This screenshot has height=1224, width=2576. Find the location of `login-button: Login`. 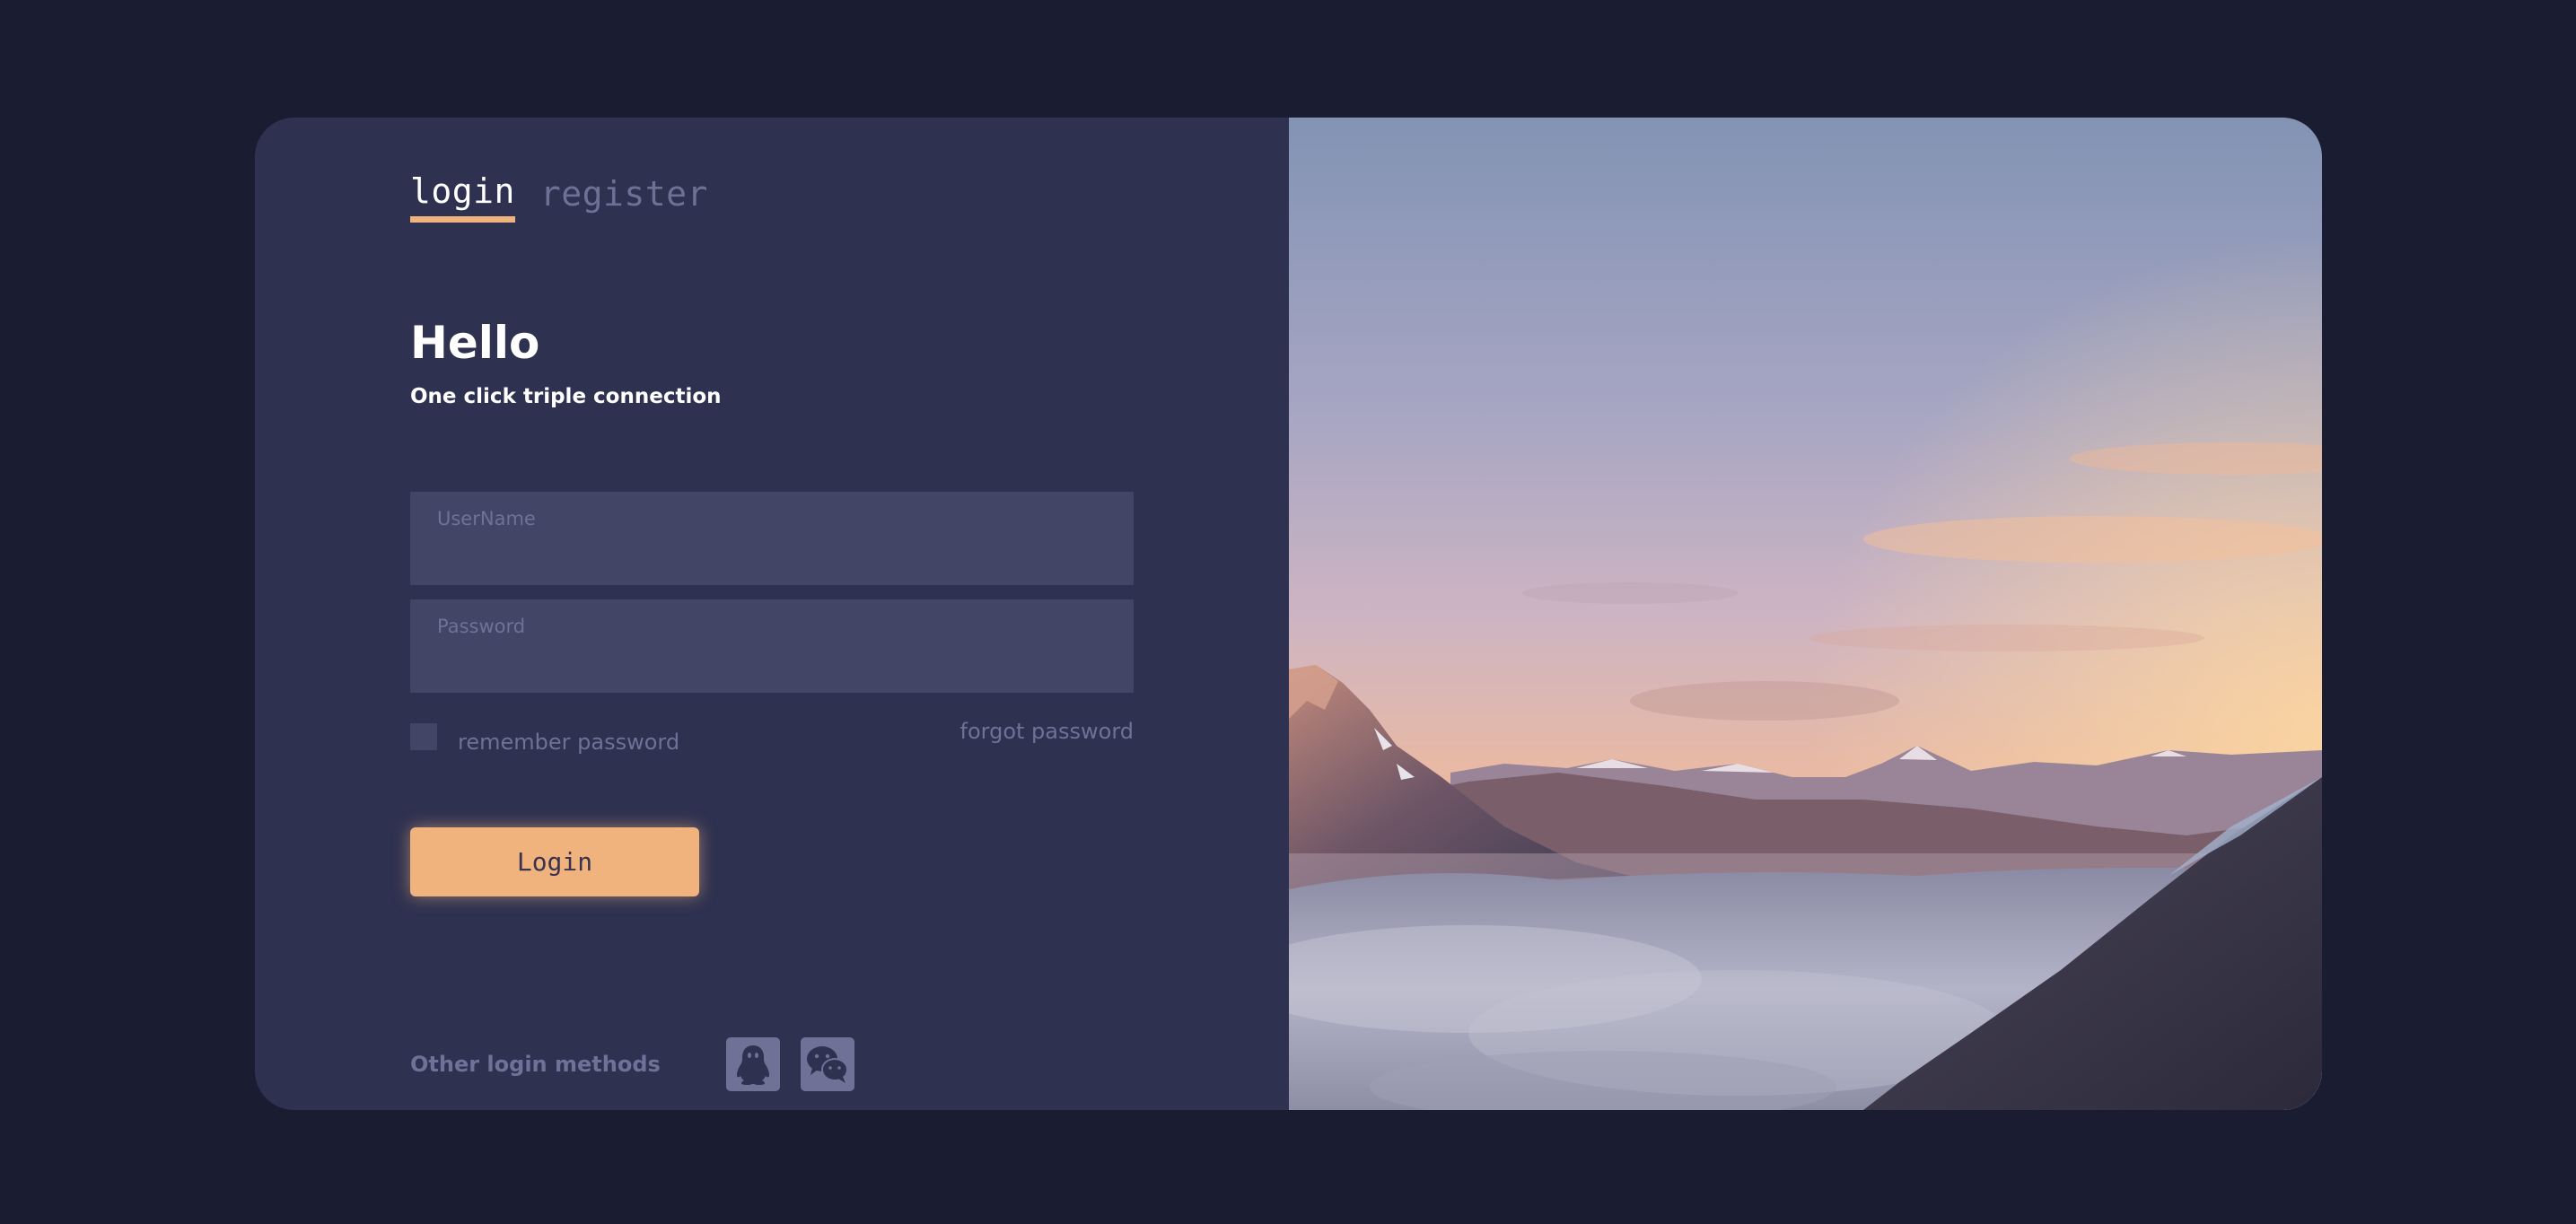

login-button: Login is located at coordinates (554, 861).